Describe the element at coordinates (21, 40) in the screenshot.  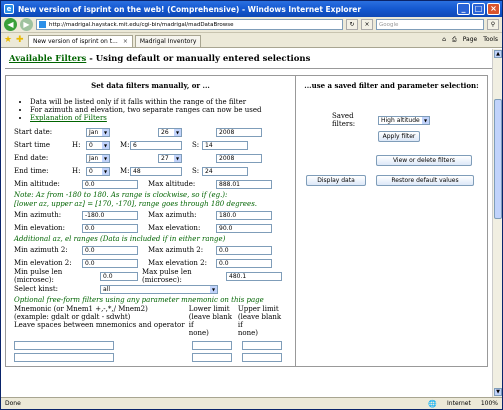
I see `add-favorite-icon: ✚` at that location.